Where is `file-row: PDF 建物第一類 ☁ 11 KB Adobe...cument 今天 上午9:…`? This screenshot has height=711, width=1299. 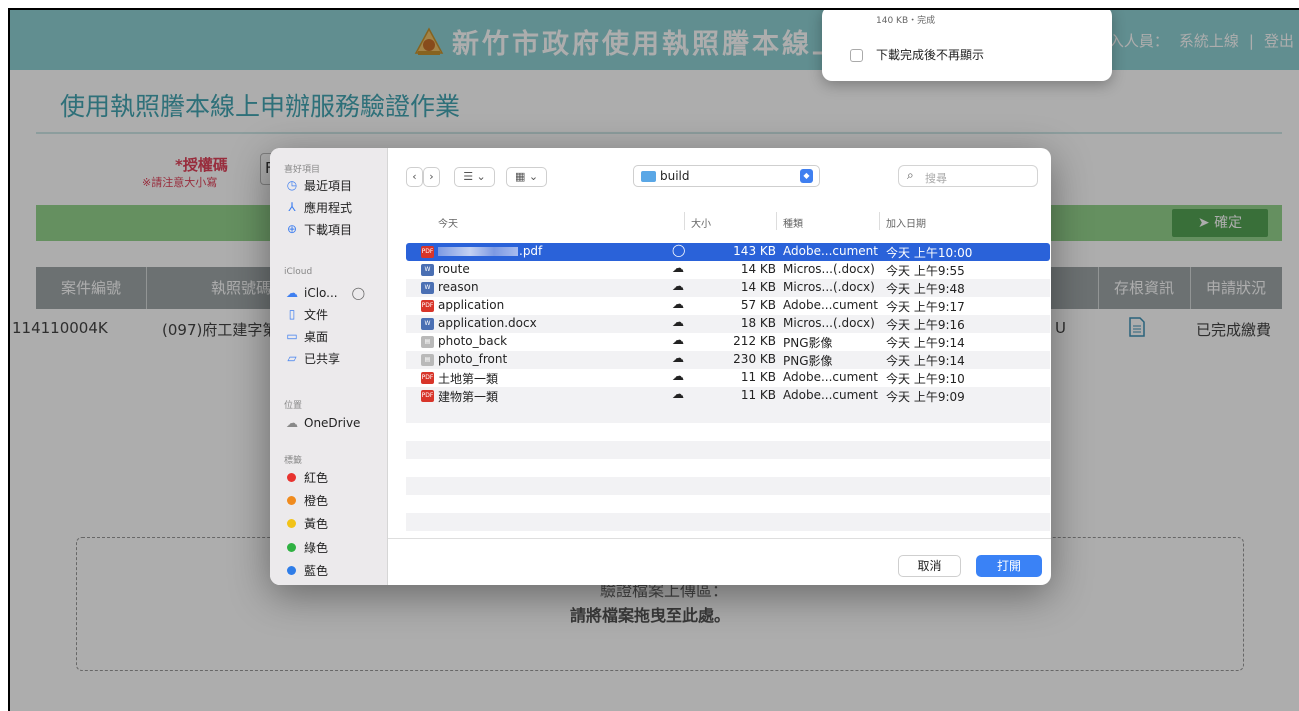 file-row: PDF 建物第一類 ☁ 11 KB Adobe...cument 今天 上午9:… is located at coordinates (728, 396).